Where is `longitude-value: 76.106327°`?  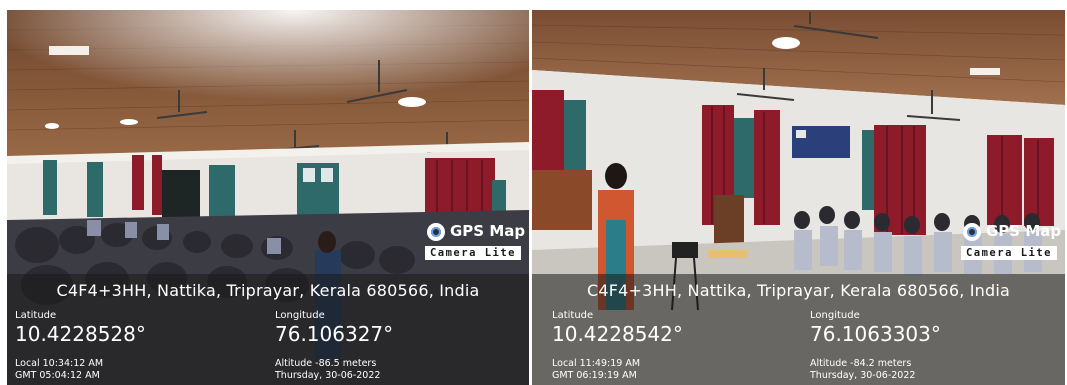
longitude-value: 76.106327° is located at coordinates (334, 334).